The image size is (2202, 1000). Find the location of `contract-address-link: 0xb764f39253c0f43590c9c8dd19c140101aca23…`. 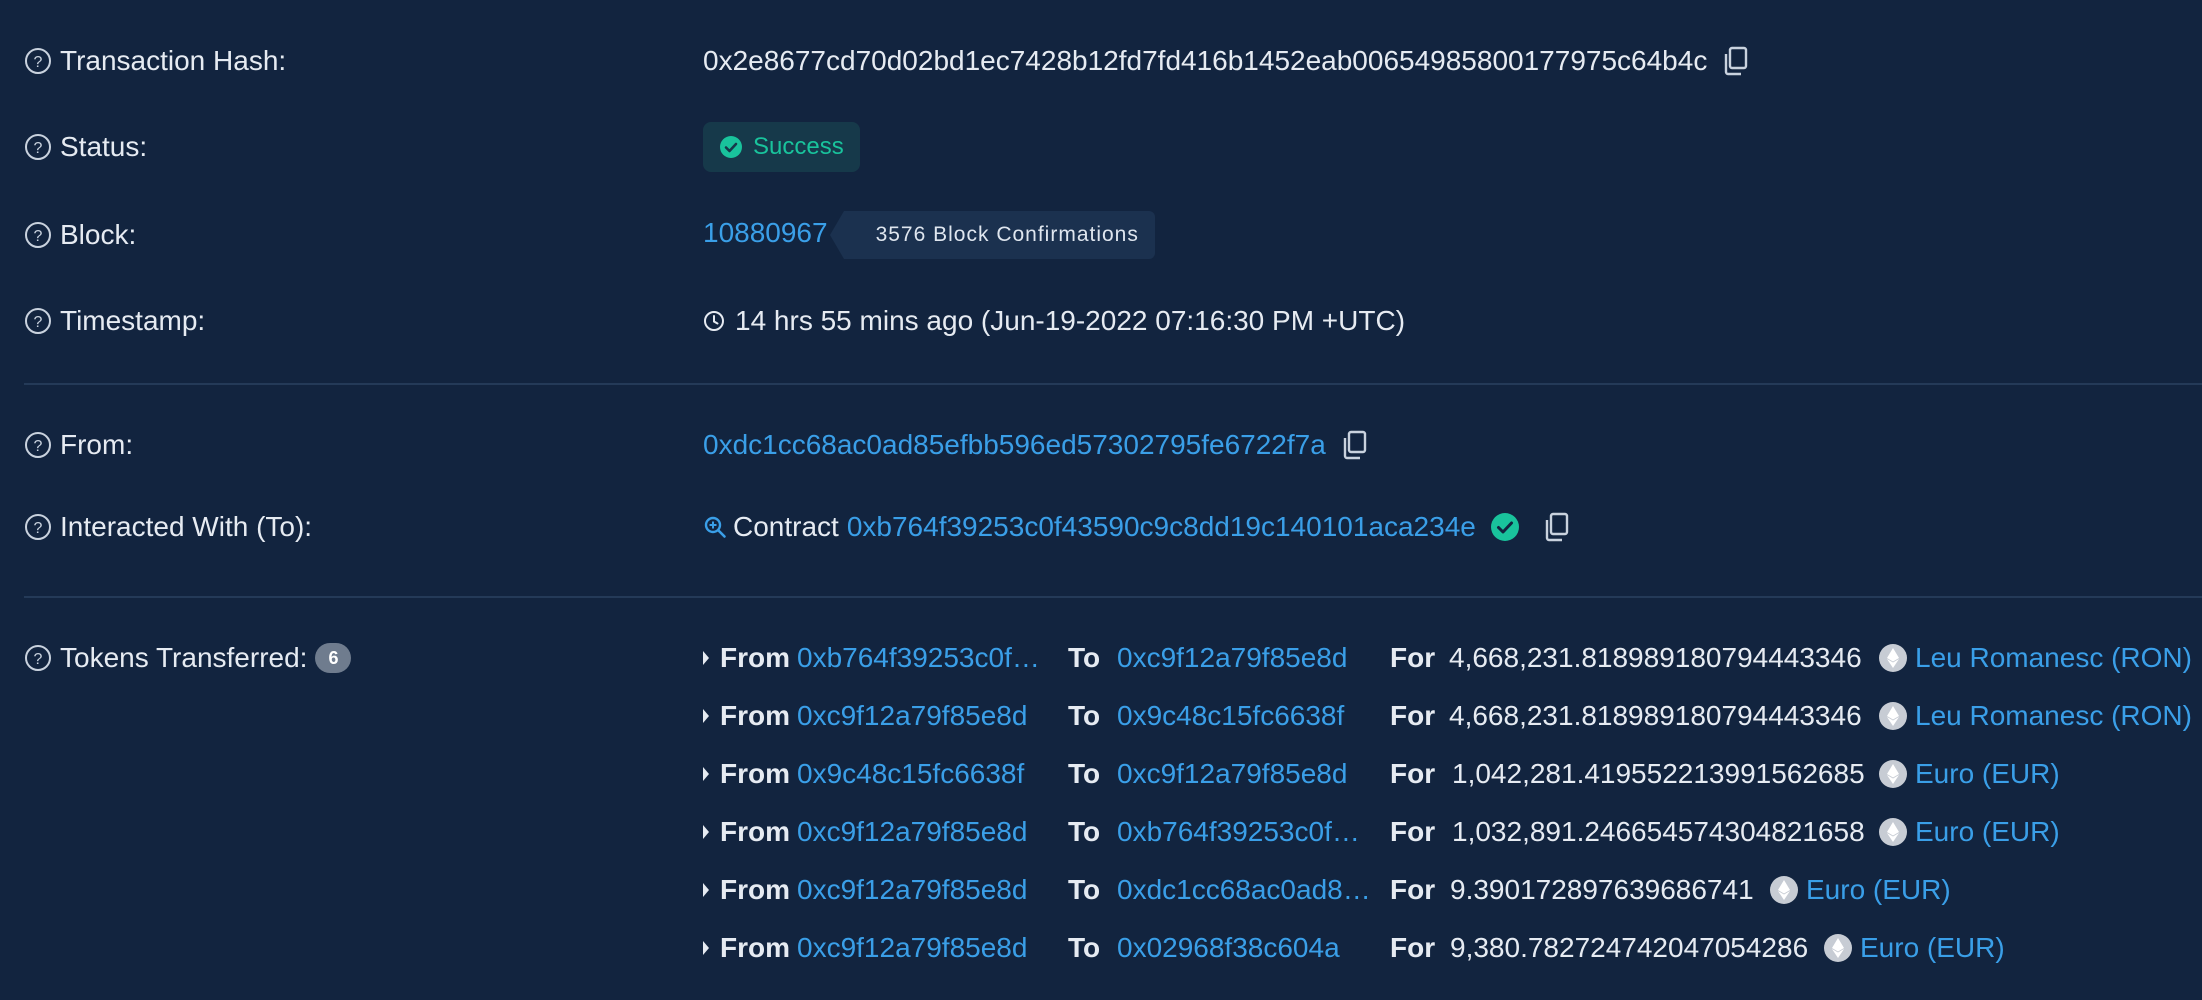

contract-address-link: 0xb764f39253c0f43590c9c8dd19c140101aca23… is located at coordinates (1161, 527).